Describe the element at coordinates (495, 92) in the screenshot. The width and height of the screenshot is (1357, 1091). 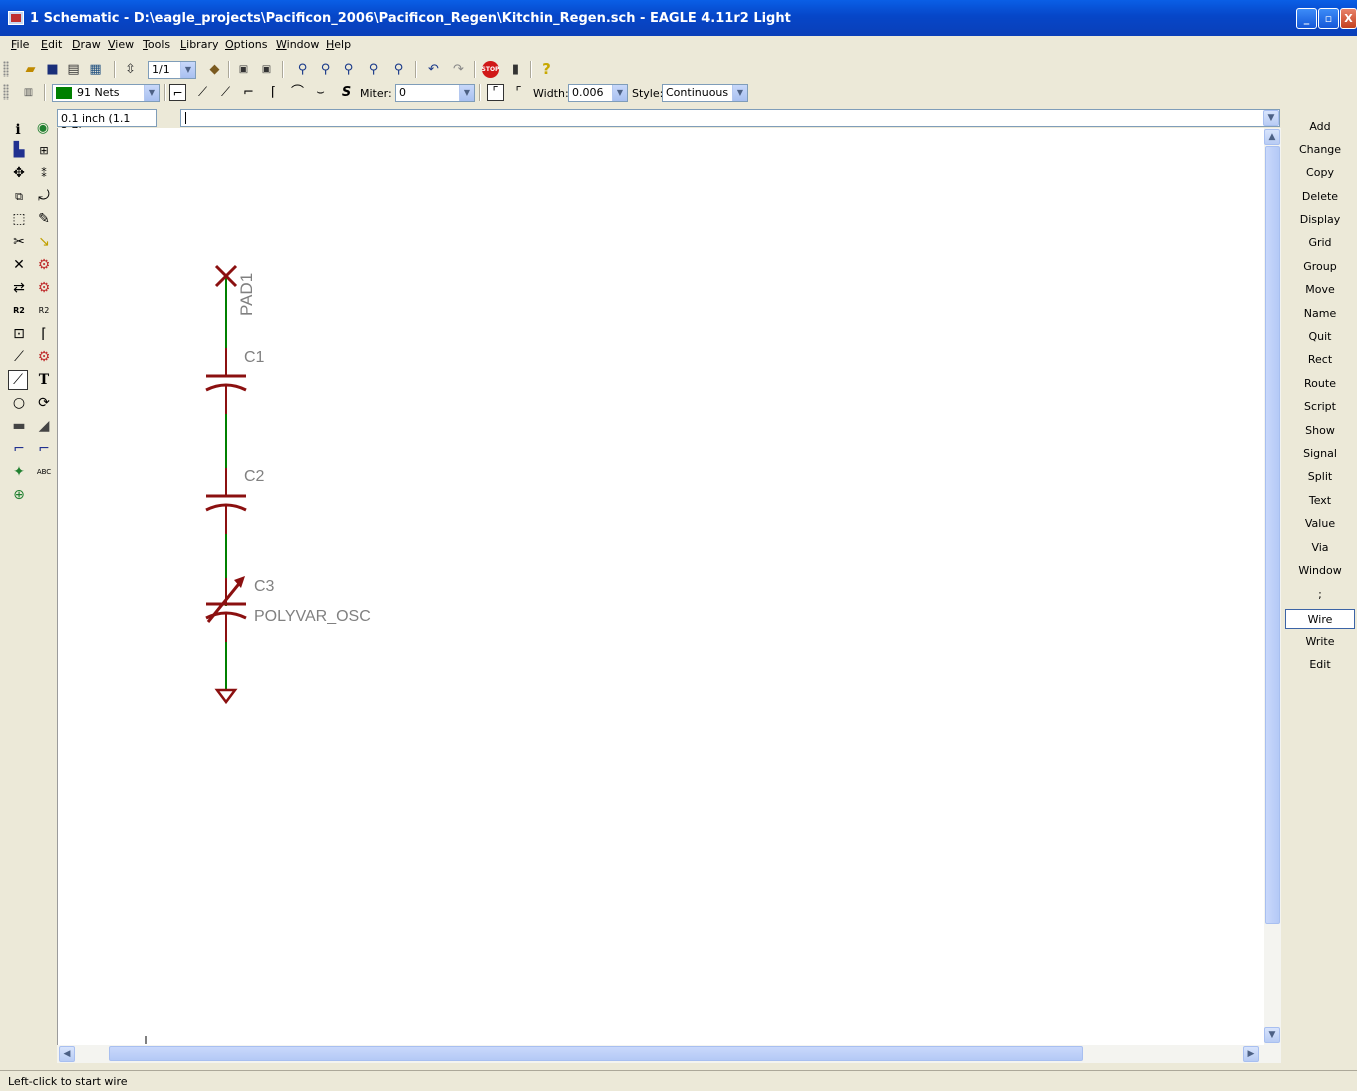
I see `miter-round-icon: ⌜` at that location.